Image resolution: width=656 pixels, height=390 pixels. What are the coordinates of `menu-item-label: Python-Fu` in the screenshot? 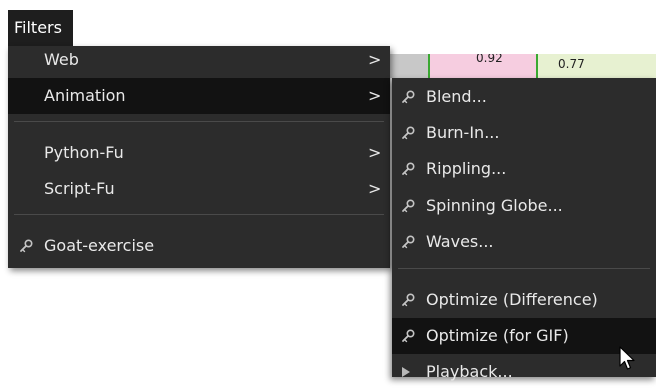 It's located at (84, 152).